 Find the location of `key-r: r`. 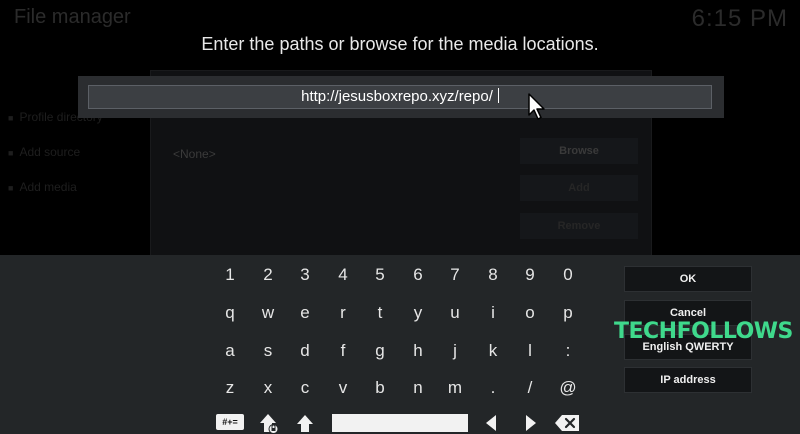

key-r: r is located at coordinates (343, 313).